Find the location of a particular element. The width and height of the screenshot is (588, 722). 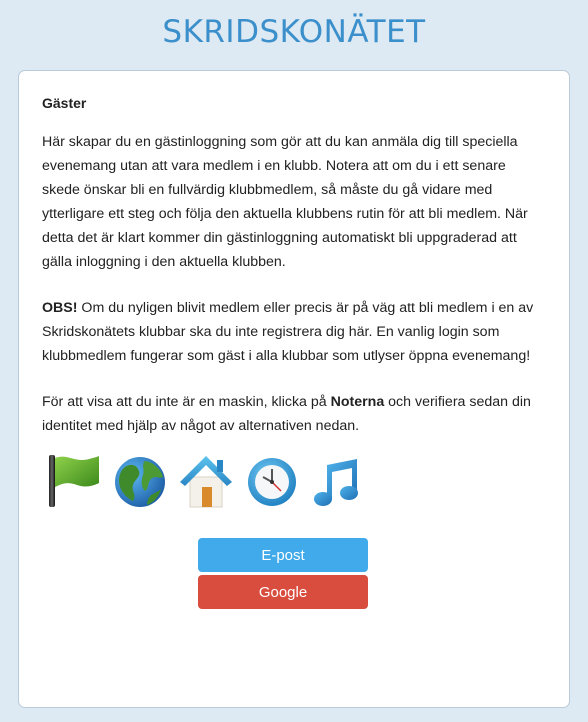

clock-icon is located at coordinates (272, 480).